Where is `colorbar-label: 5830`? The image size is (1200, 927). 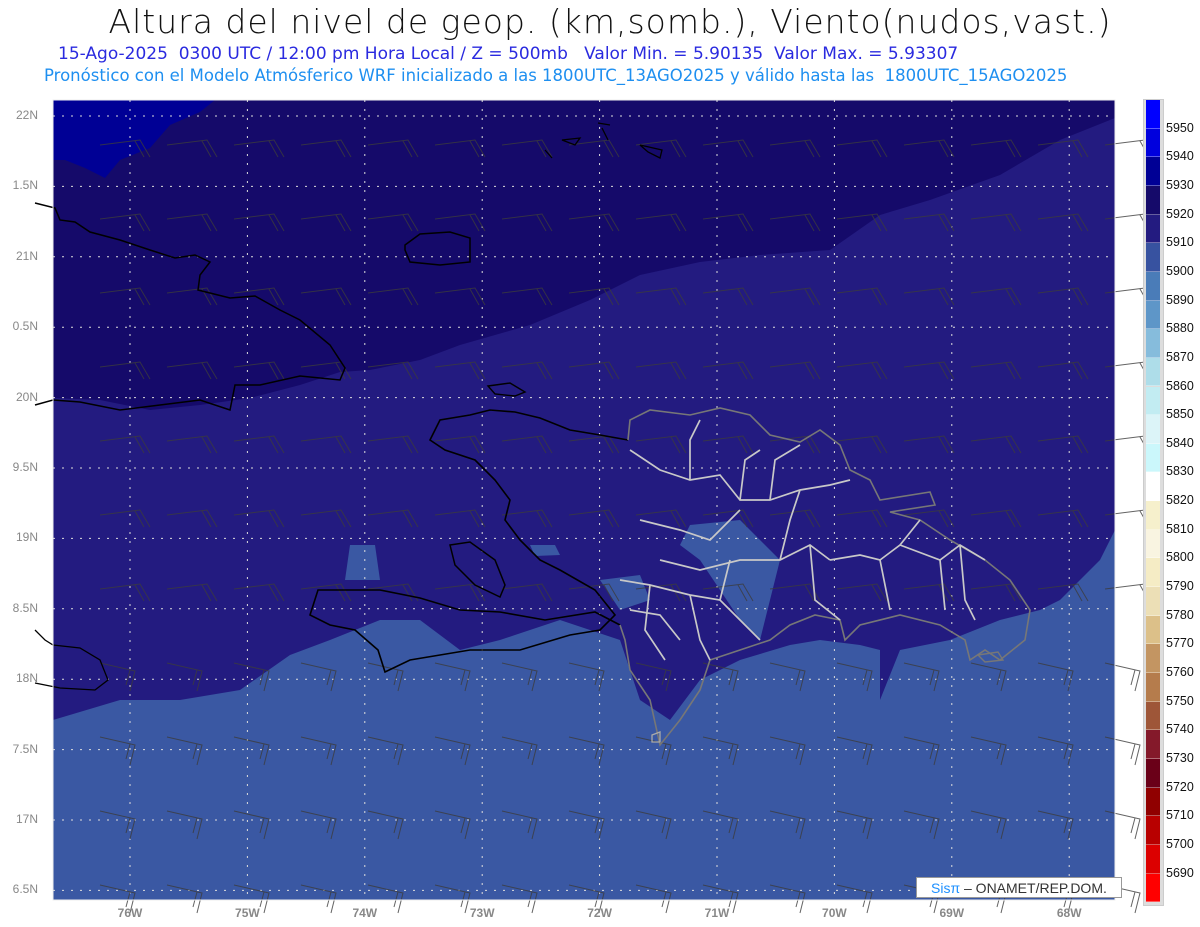 colorbar-label: 5830 is located at coordinates (1180, 471).